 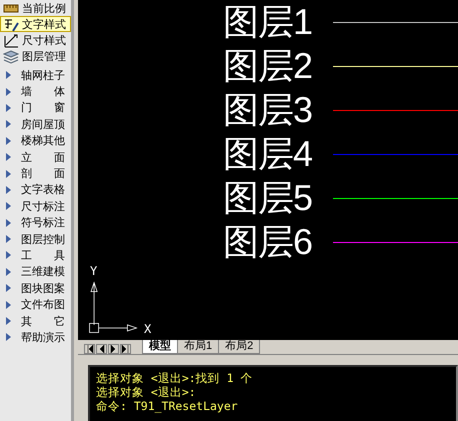 I want to click on sidebar-item-label: 当前比例, so click(x=44, y=9).